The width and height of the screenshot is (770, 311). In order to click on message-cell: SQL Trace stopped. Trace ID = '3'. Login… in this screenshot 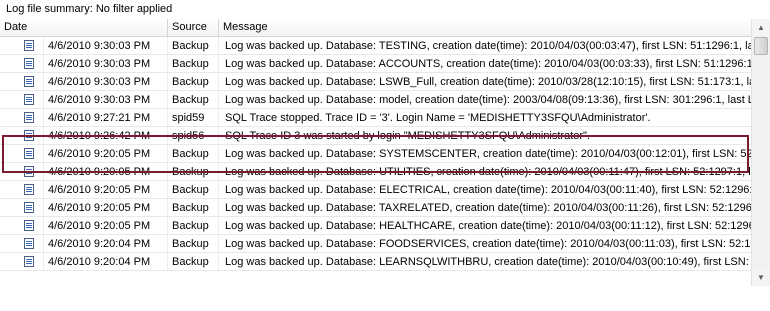, I will do `click(438, 118)`.